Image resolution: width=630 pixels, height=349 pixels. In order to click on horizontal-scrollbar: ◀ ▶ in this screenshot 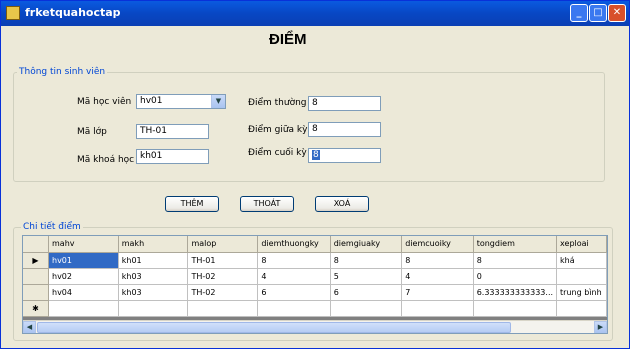, I will do `click(315, 326)`.